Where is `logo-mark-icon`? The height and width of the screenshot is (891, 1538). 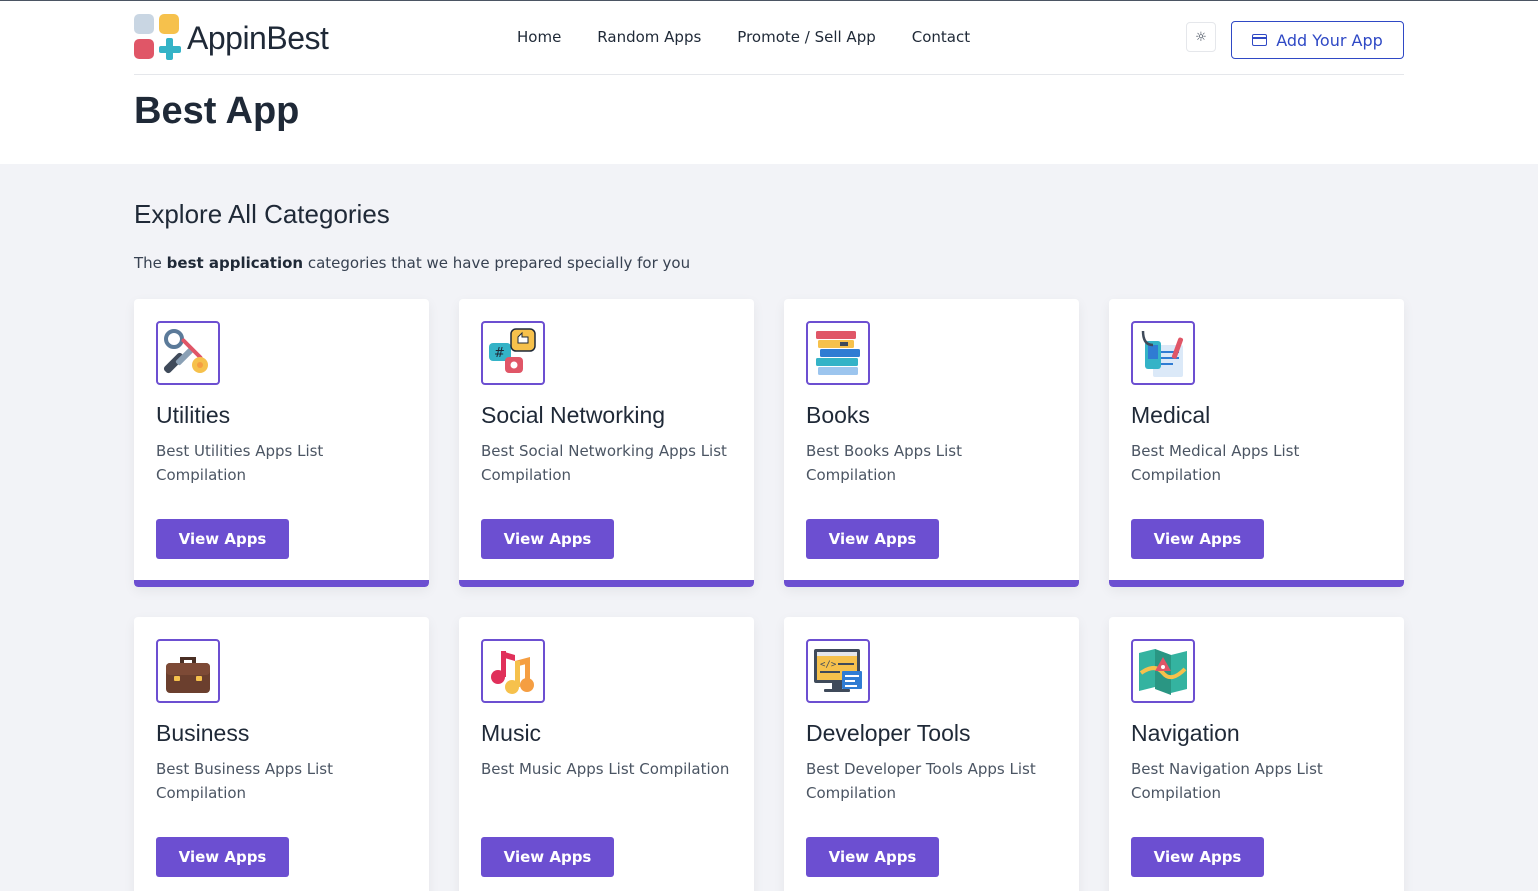
logo-mark-icon is located at coordinates (158, 38).